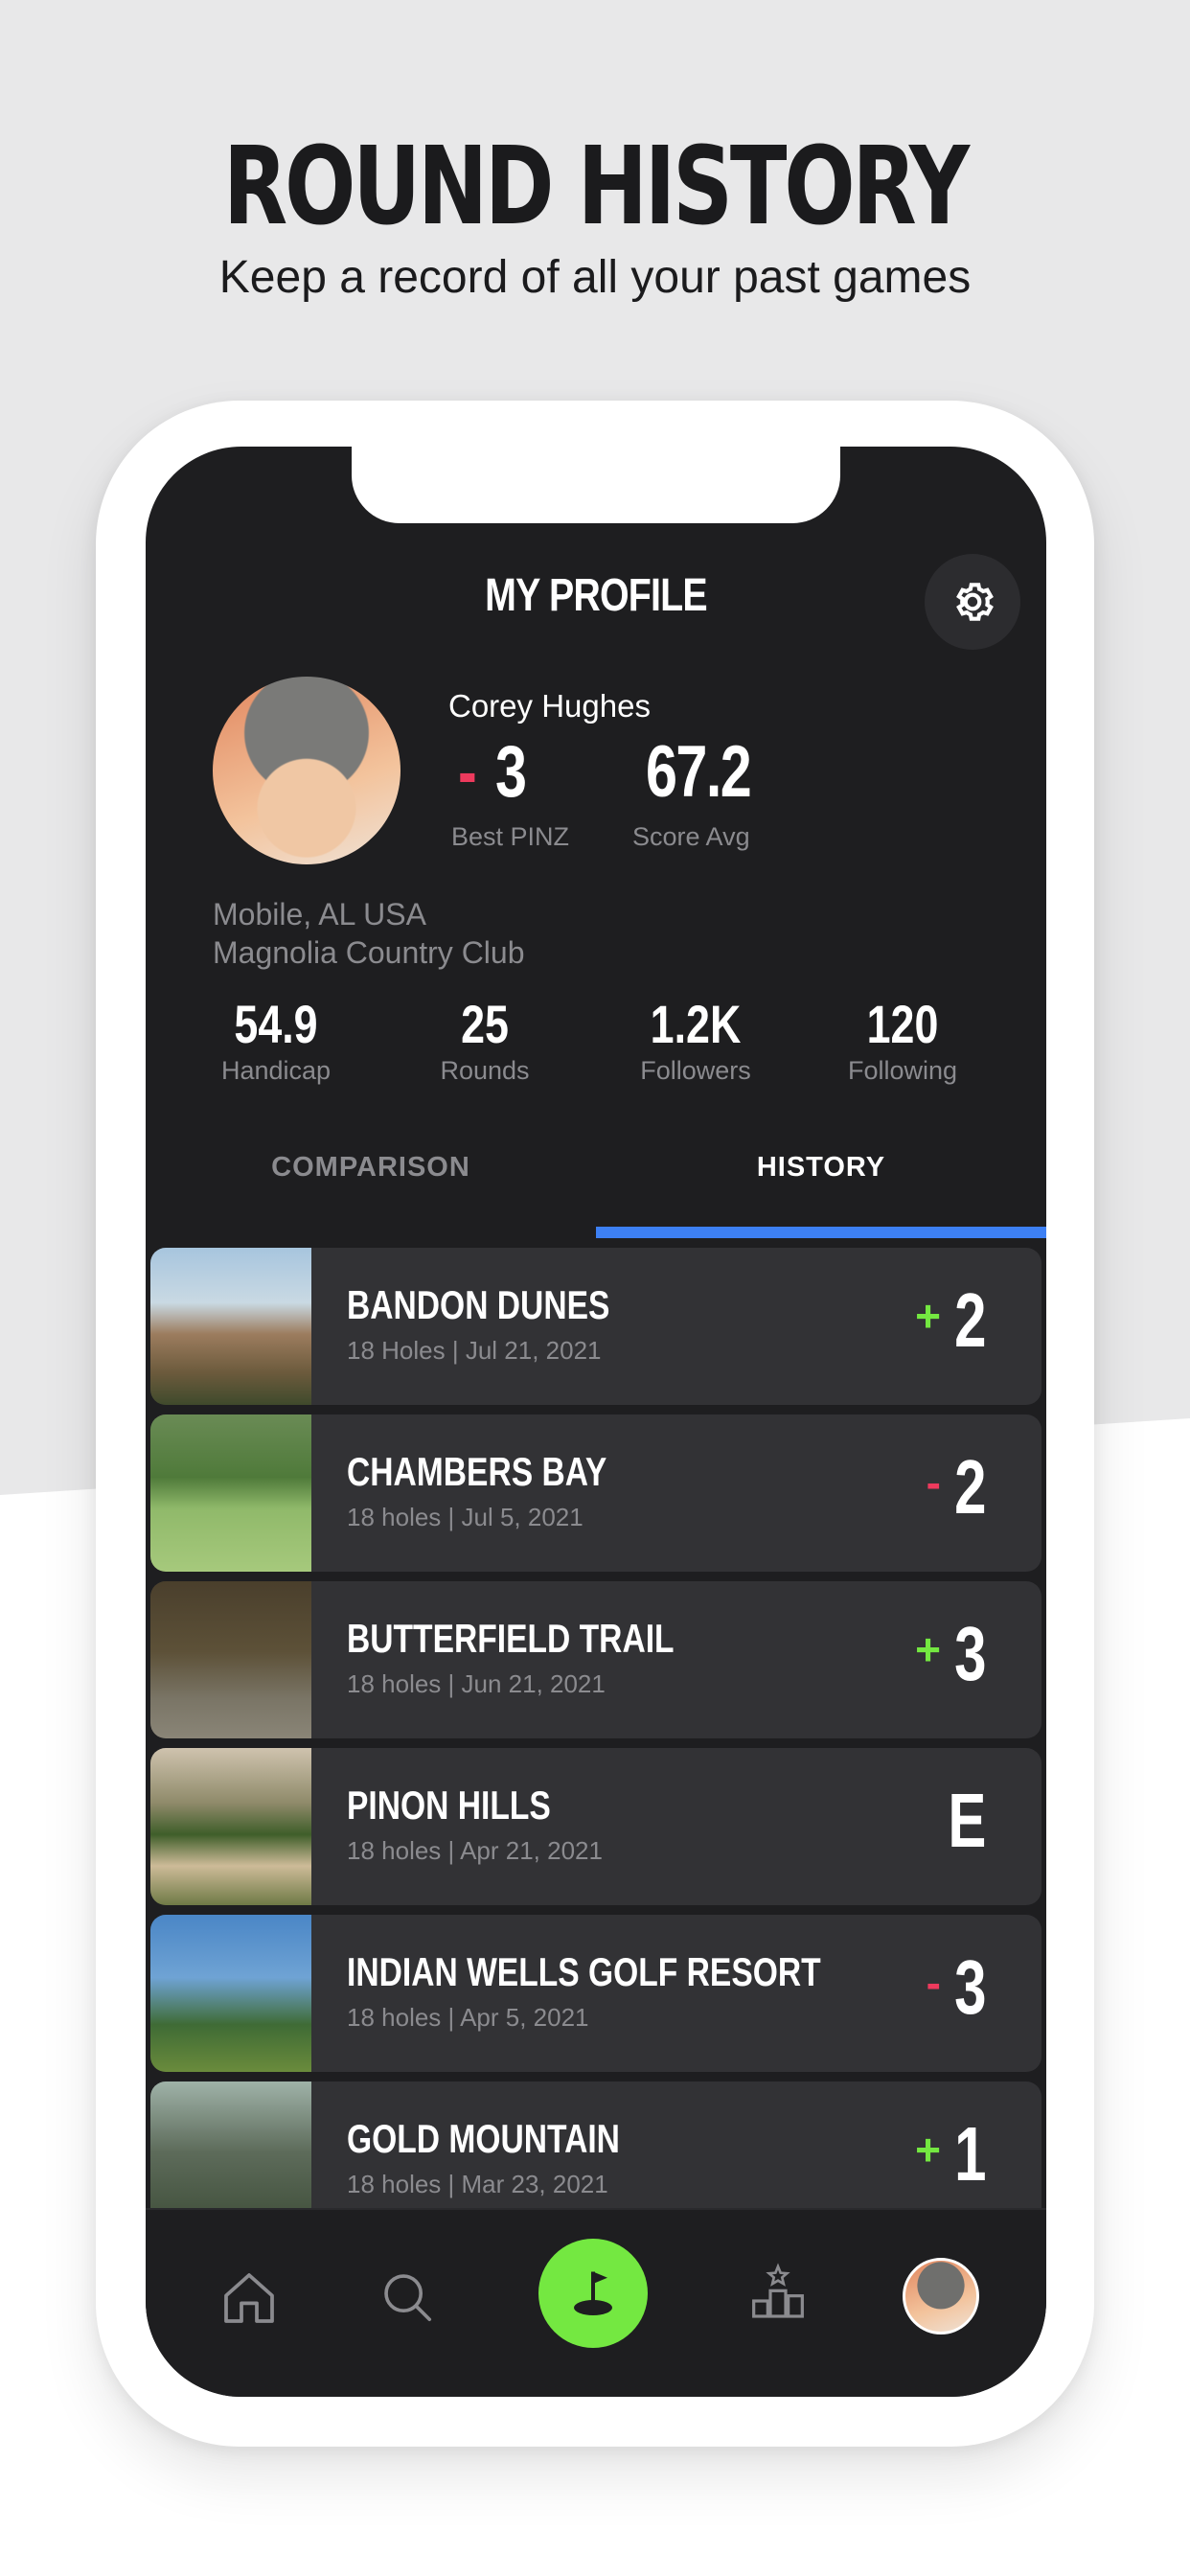  I want to click on course-name: PINON HILLS, so click(449, 1805).